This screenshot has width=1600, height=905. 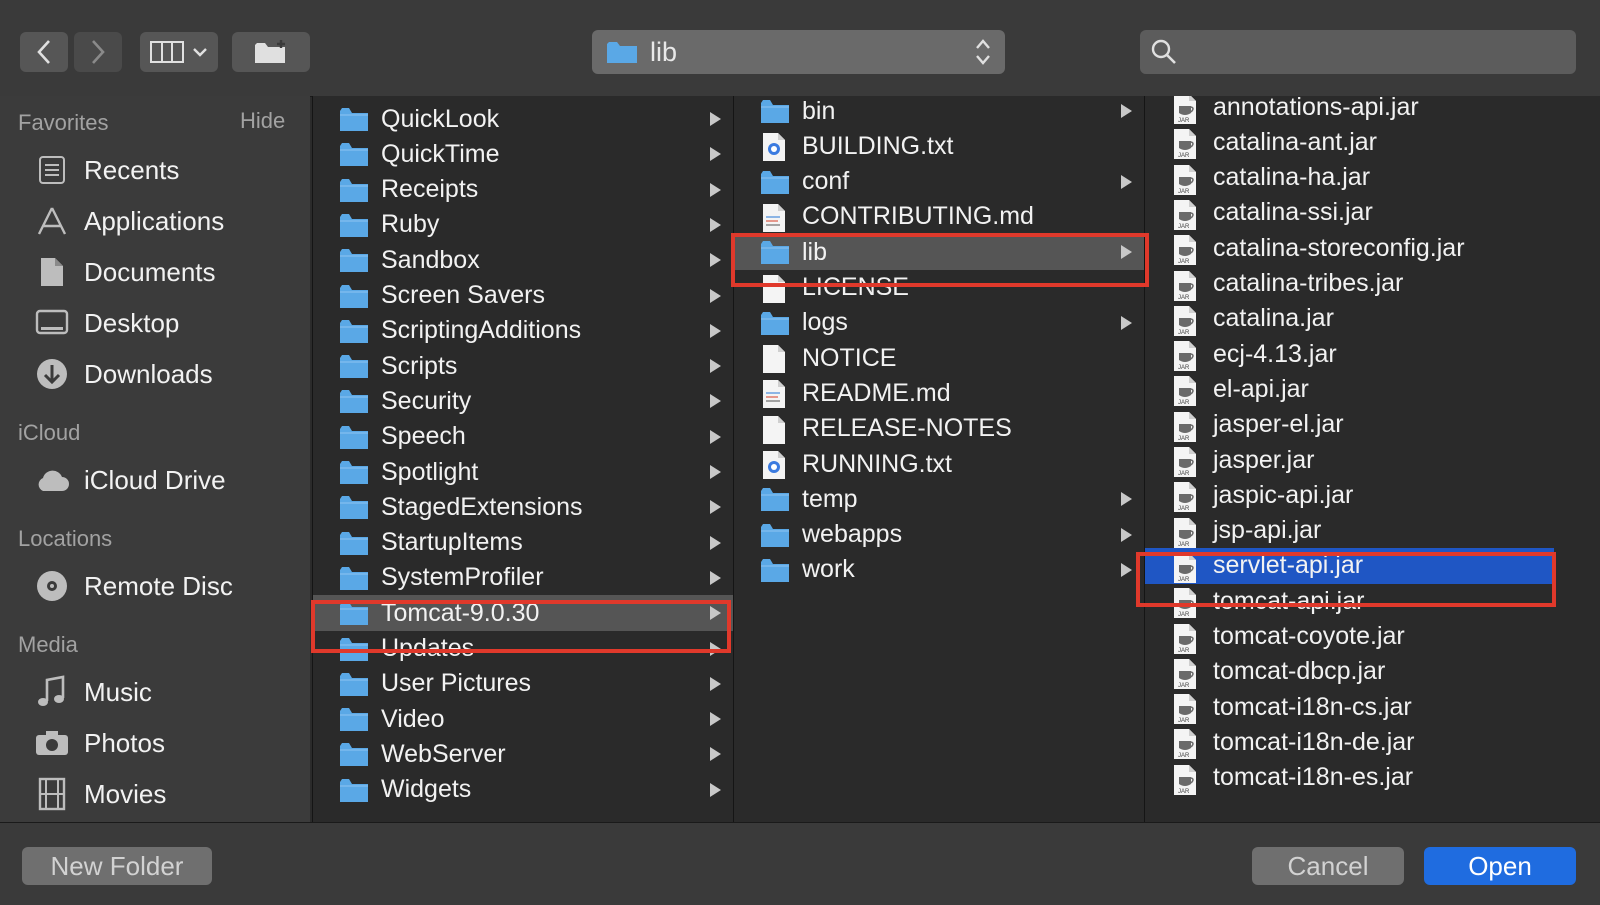 I want to click on jar-file-row: JAR catalina-ha.jar, so click(x=1350, y=178).